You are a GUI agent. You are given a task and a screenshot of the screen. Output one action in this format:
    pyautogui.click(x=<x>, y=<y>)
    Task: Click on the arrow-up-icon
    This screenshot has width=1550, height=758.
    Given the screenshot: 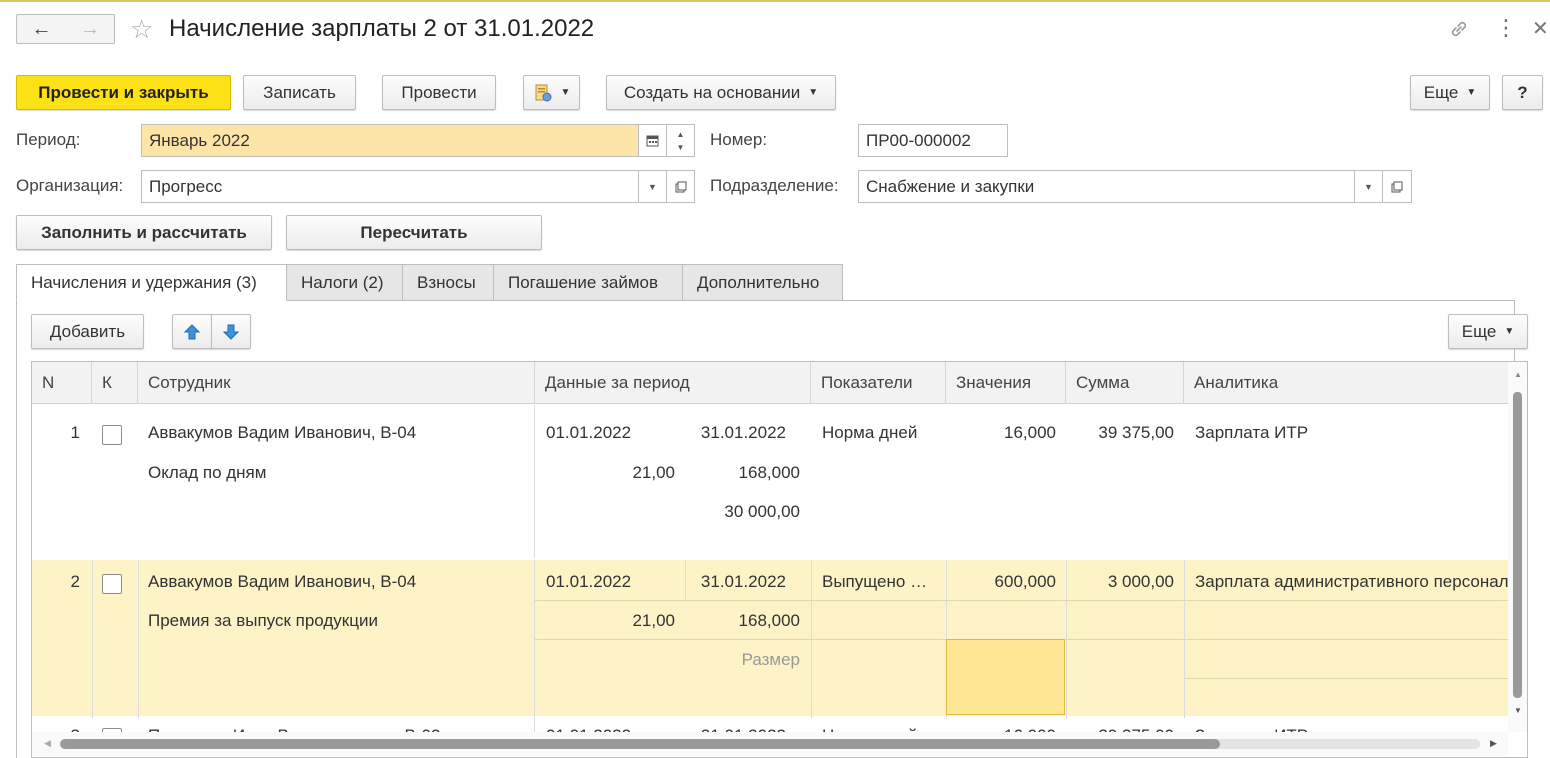 What is the action you would take?
    pyautogui.click(x=192, y=332)
    